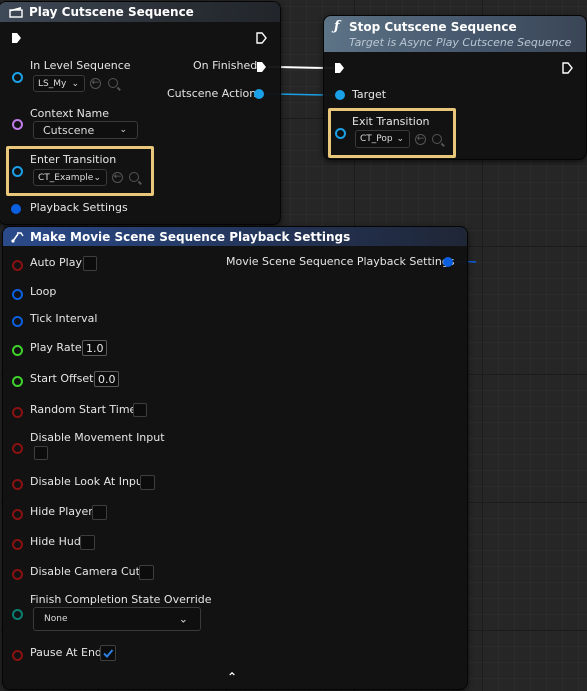 The width and height of the screenshot is (587, 691). Describe the element at coordinates (66, 177) in the screenshot. I see `enter-transition-value: CT_Example` at that location.